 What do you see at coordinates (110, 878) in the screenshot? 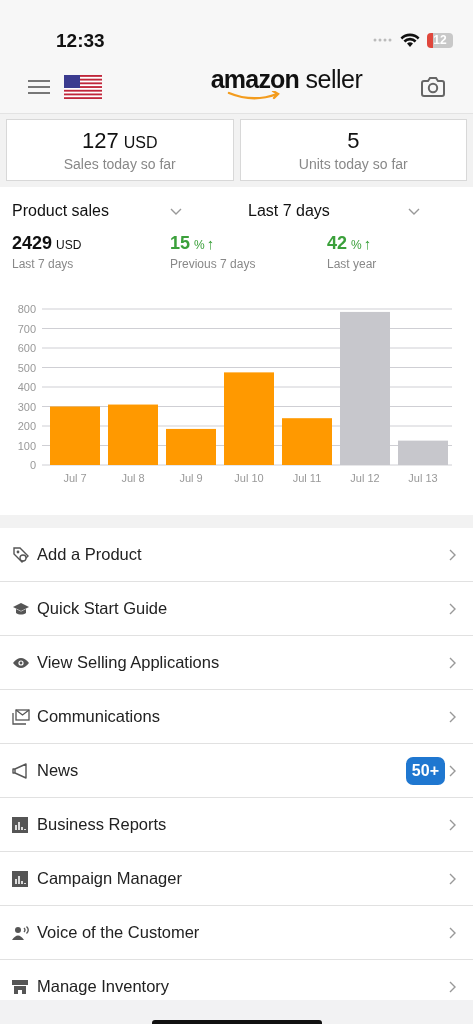
I see `menu-label: Campaign Manager` at bounding box center [110, 878].